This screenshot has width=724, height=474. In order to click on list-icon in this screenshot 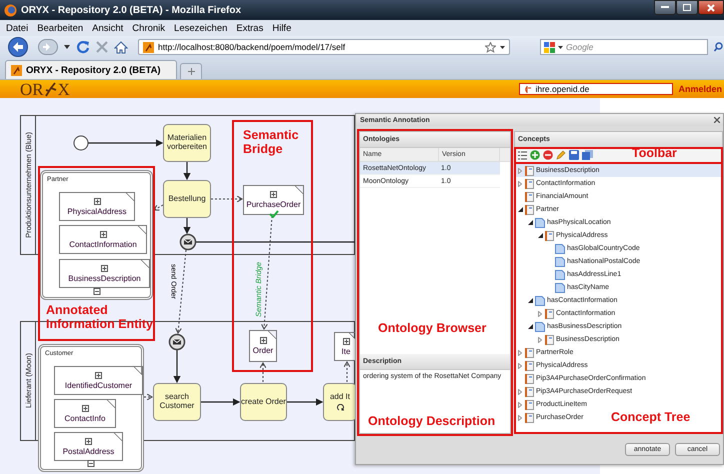, I will do `click(522, 155)`.